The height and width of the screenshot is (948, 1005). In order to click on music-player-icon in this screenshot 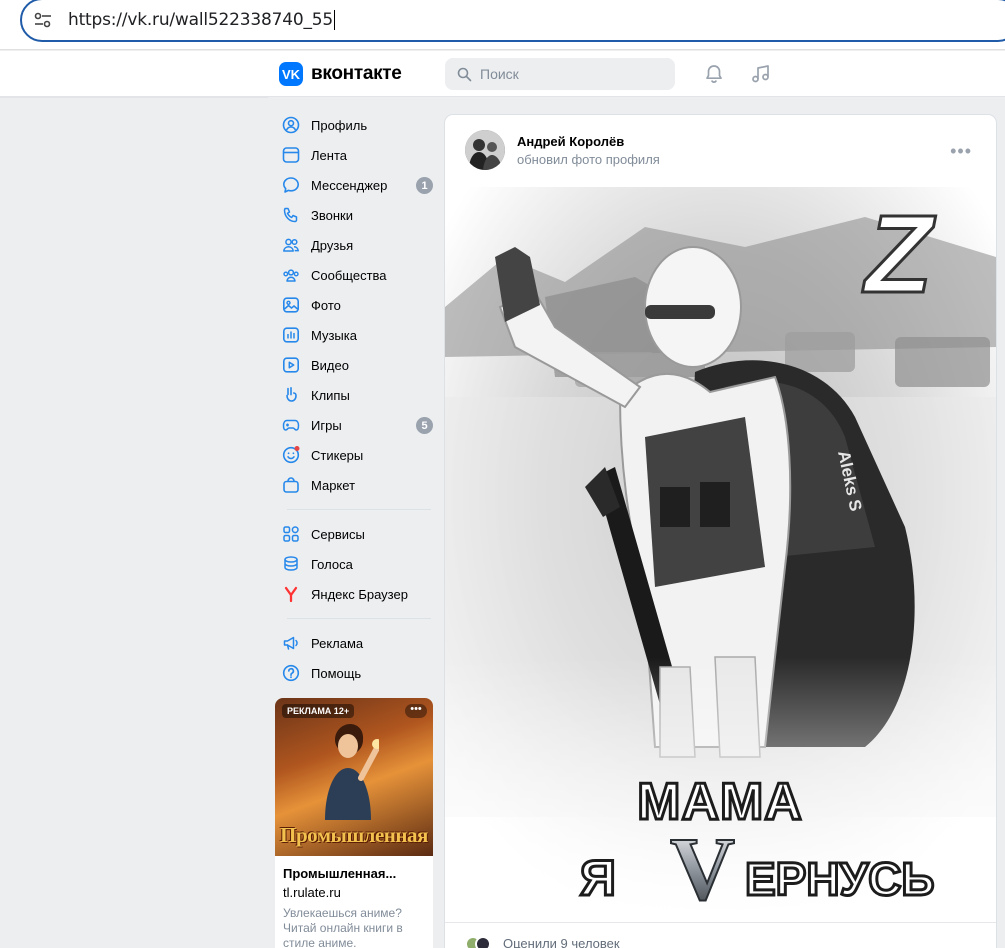, I will do `click(761, 74)`.